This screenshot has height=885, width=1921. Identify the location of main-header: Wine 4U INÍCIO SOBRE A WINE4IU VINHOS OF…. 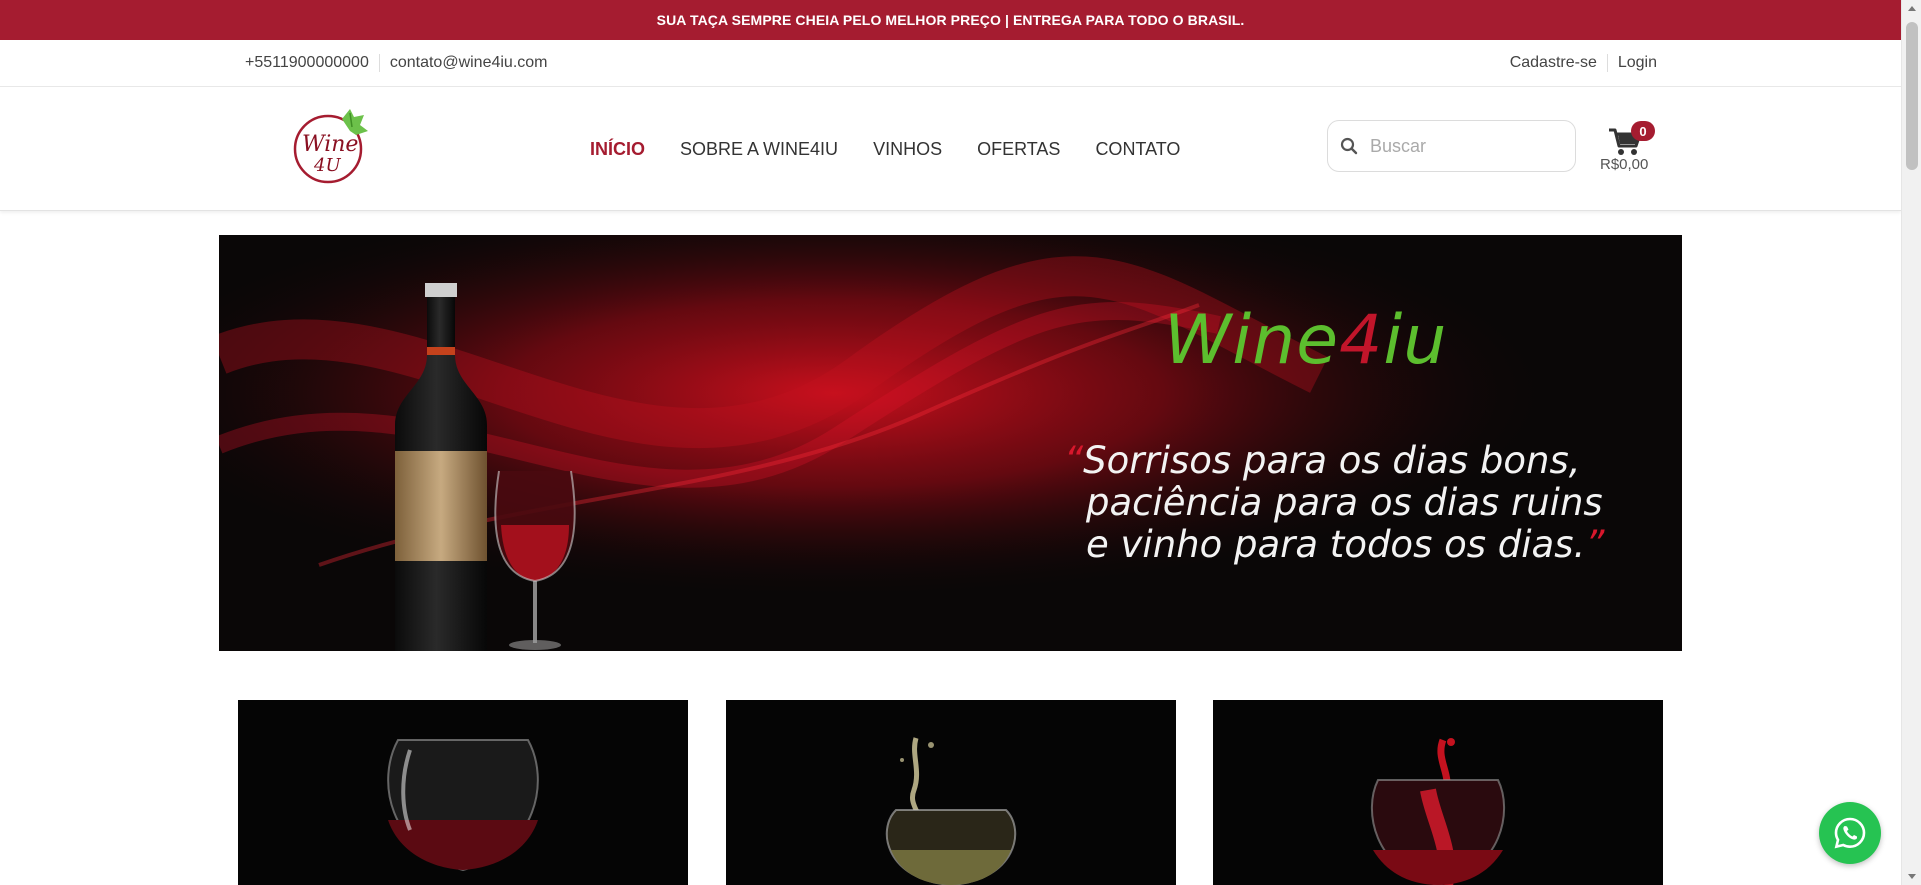
(950, 149).